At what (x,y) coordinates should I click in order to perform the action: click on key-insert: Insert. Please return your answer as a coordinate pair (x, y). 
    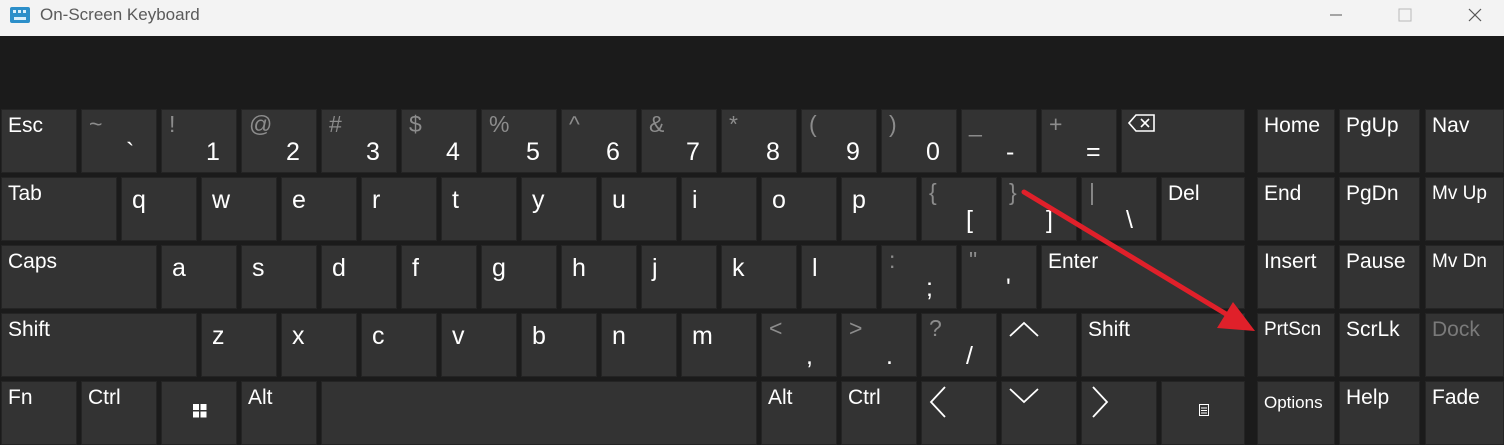
    Looking at the image, I should click on (1296, 277).